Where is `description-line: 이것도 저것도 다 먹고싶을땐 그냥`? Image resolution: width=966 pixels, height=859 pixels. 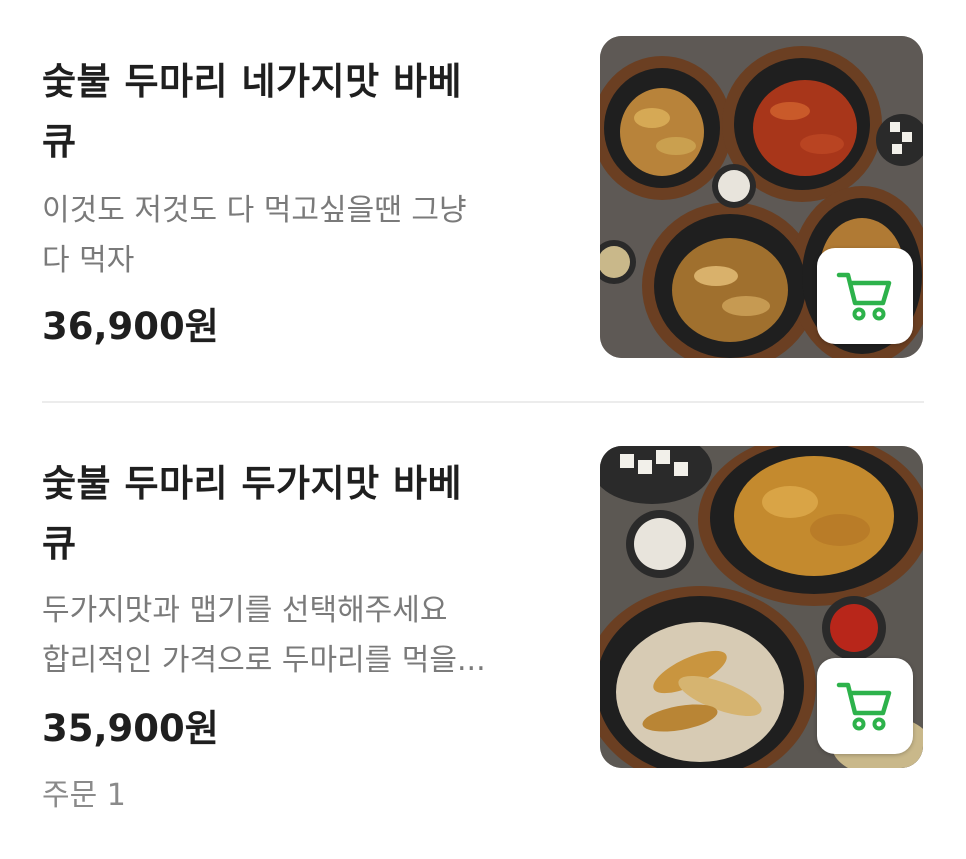
description-line: 이것도 저것도 다 먹고싶을땐 그냥 is located at coordinates (254, 210).